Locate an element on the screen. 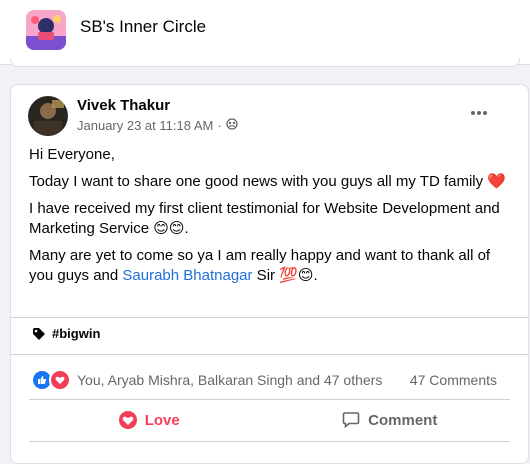 Image resolution: width=530 pixels, height=464 pixels. post-meta: January 23 at 11:18 AM · is located at coordinates (157, 125).